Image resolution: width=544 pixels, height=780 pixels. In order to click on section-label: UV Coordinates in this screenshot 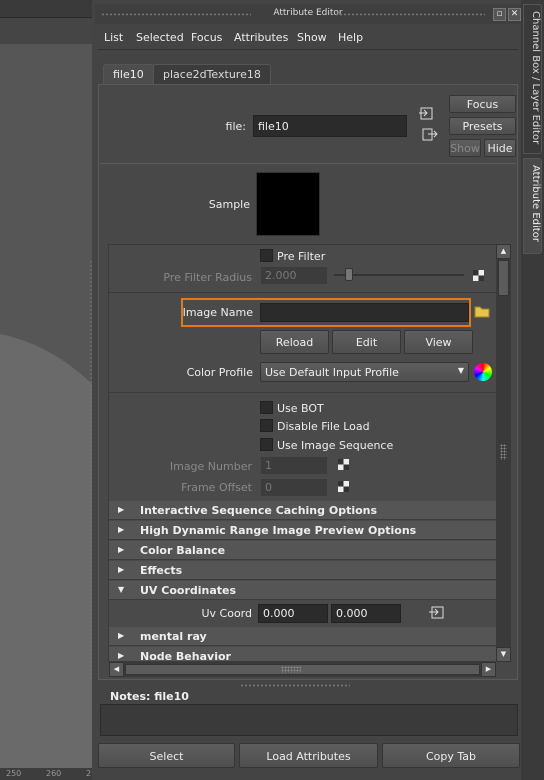, I will do `click(188, 590)`.